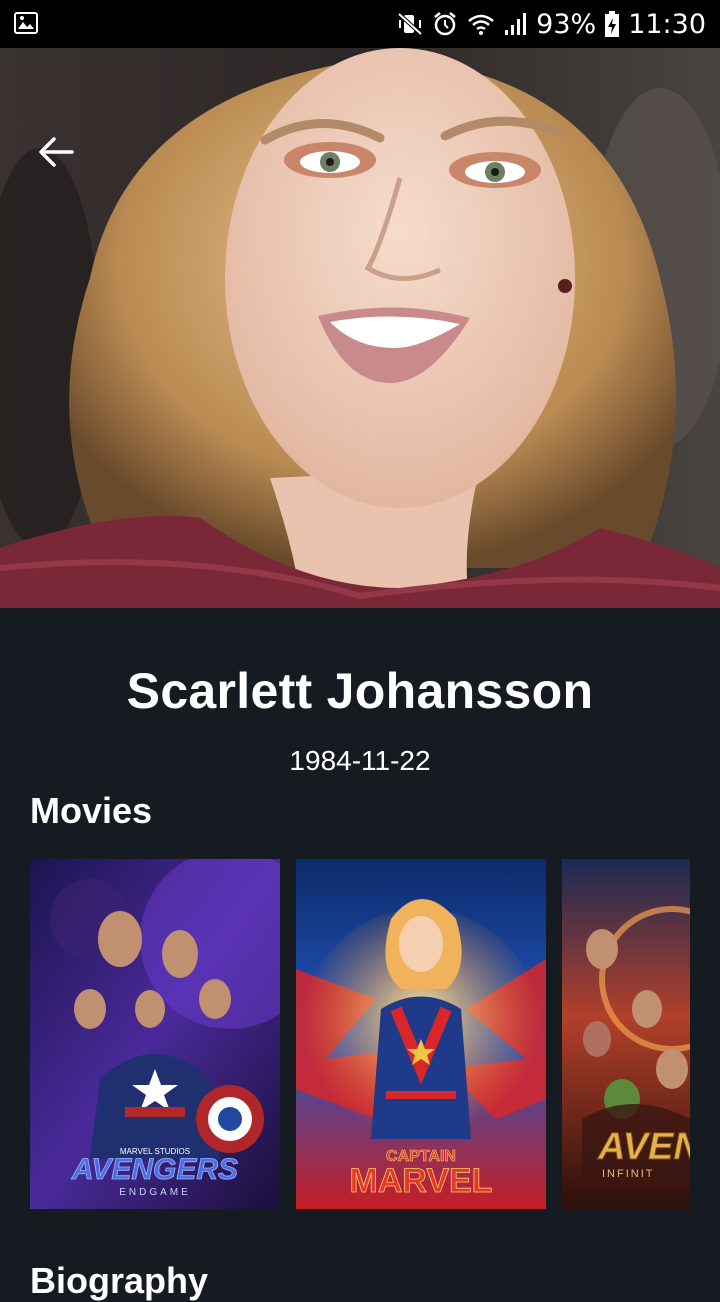 Image resolution: width=720 pixels, height=1302 pixels. I want to click on poster-title-art: AVEN, so click(643, 1147).